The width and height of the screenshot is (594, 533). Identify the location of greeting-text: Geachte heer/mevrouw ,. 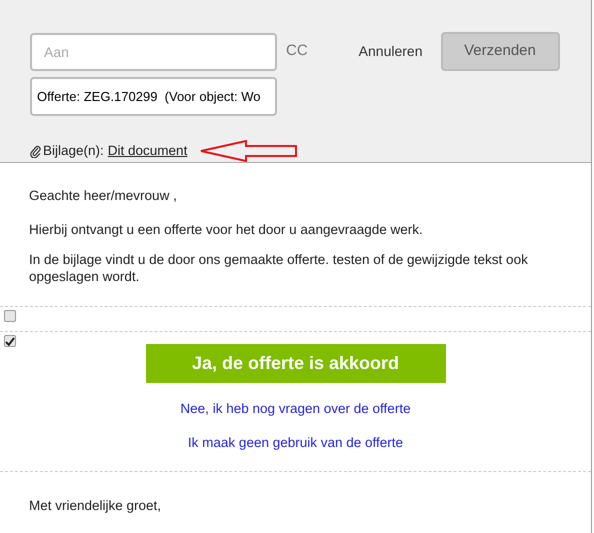
(103, 195).